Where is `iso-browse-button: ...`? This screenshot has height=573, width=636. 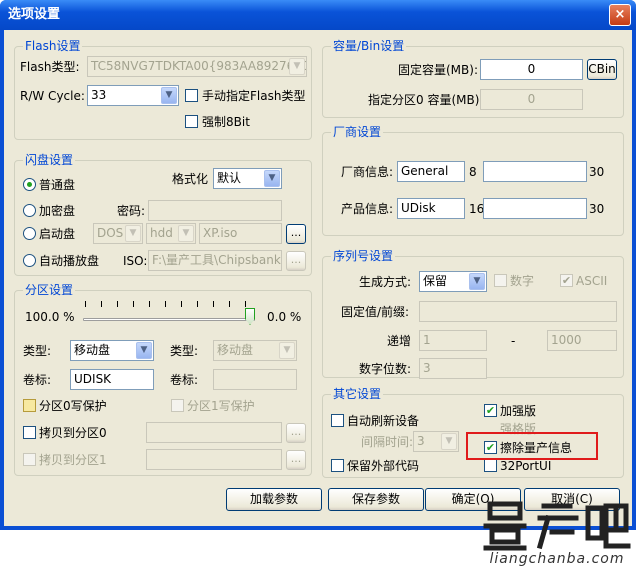
iso-browse-button: ... is located at coordinates (296, 261).